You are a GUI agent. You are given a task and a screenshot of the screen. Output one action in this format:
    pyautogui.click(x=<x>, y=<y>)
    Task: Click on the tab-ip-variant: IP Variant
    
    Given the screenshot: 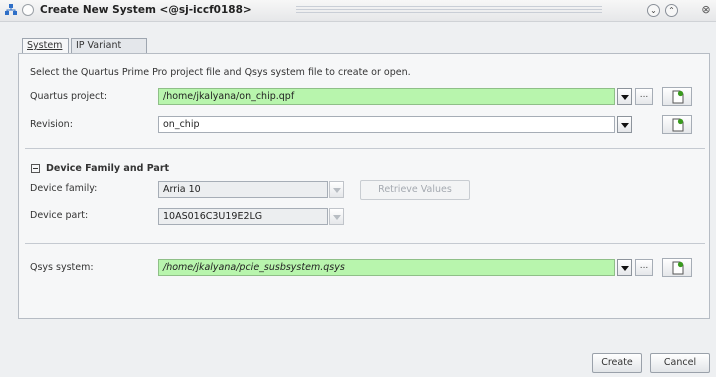 What is the action you would take?
    pyautogui.click(x=109, y=46)
    